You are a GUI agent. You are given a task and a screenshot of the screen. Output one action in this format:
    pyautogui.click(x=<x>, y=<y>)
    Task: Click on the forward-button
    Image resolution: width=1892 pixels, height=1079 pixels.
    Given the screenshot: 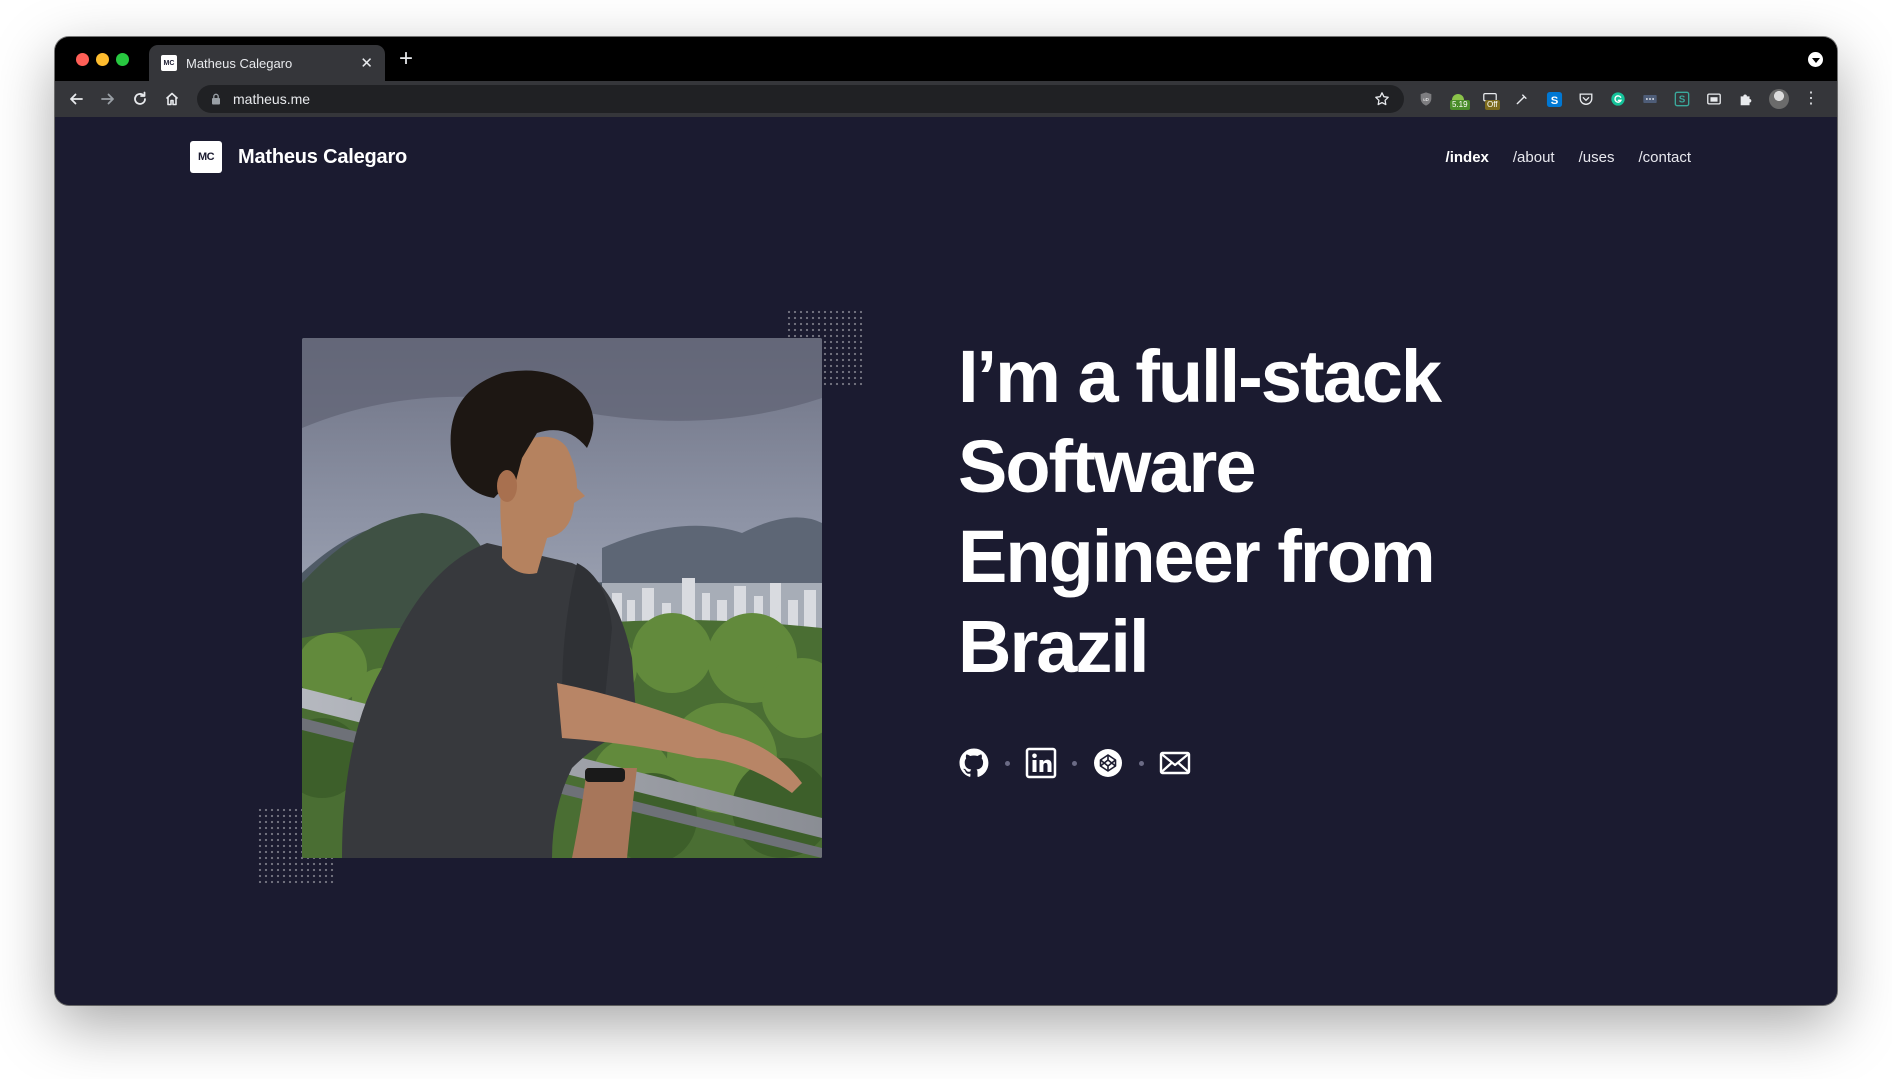 What is the action you would take?
    pyautogui.click(x=108, y=99)
    